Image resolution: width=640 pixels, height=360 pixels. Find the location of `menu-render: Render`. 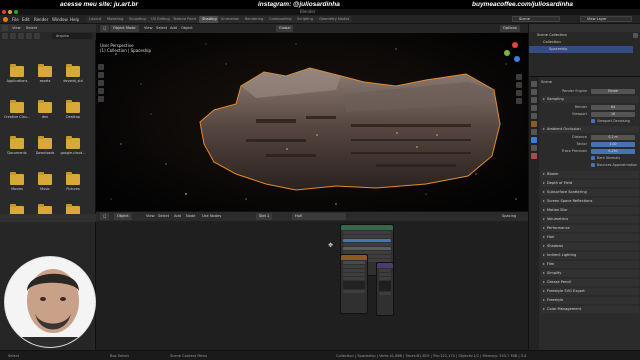

menu-render: Render is located at coordinates (41, 19).